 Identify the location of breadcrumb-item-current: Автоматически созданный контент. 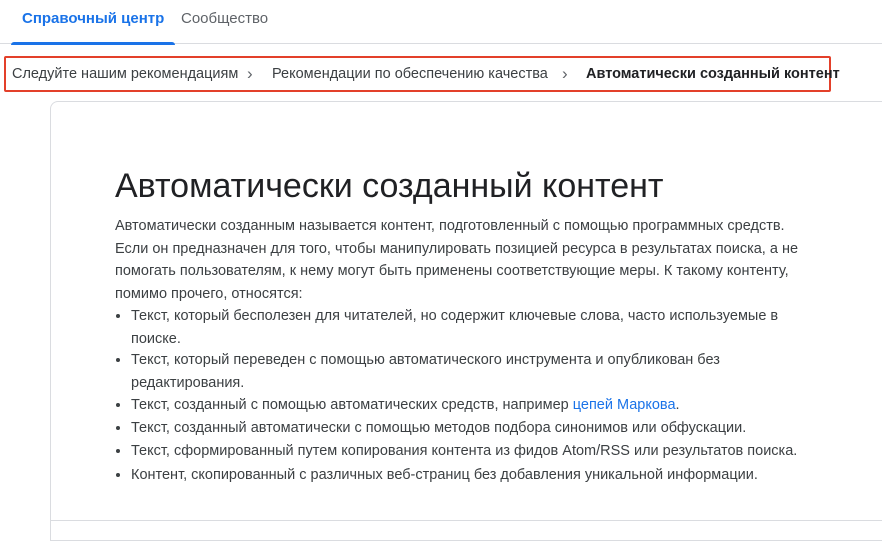
(713, 74).